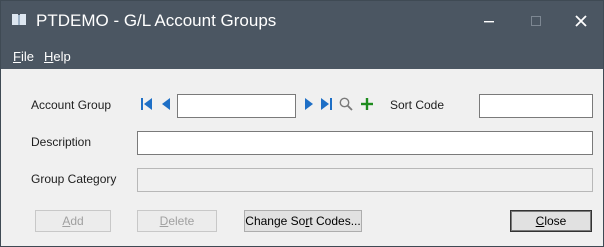 The image size is (604, 247). Describe the element at coordinates (74, 179) in the screenshot. I see `group-category-label: Group Category` at that location.